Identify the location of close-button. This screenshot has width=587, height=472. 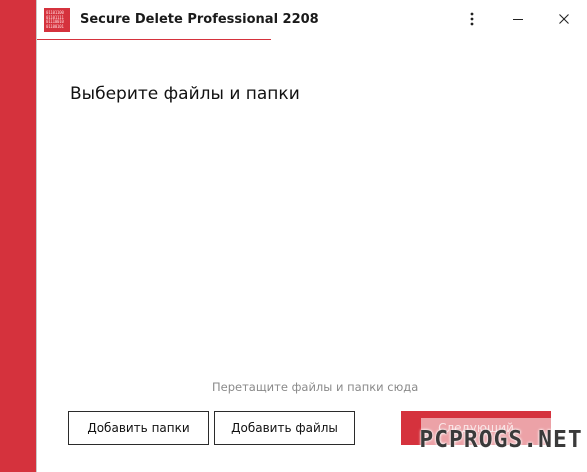
(564, 19).